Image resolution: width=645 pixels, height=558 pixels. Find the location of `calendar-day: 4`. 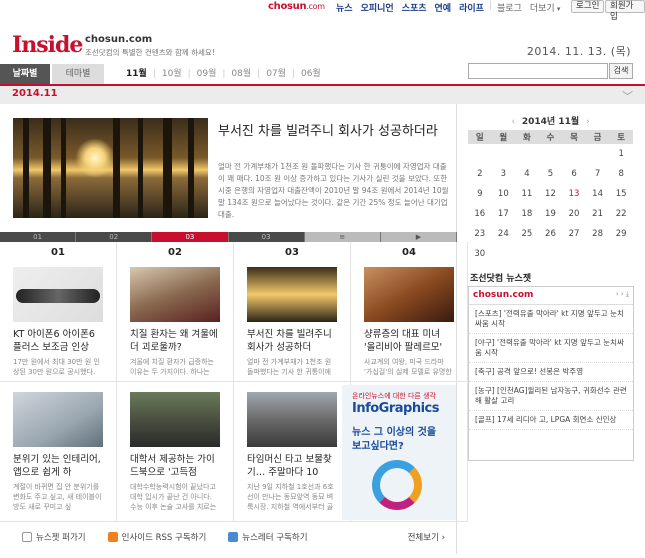

calendar-day: 4 is located at coordinates (527, 174).